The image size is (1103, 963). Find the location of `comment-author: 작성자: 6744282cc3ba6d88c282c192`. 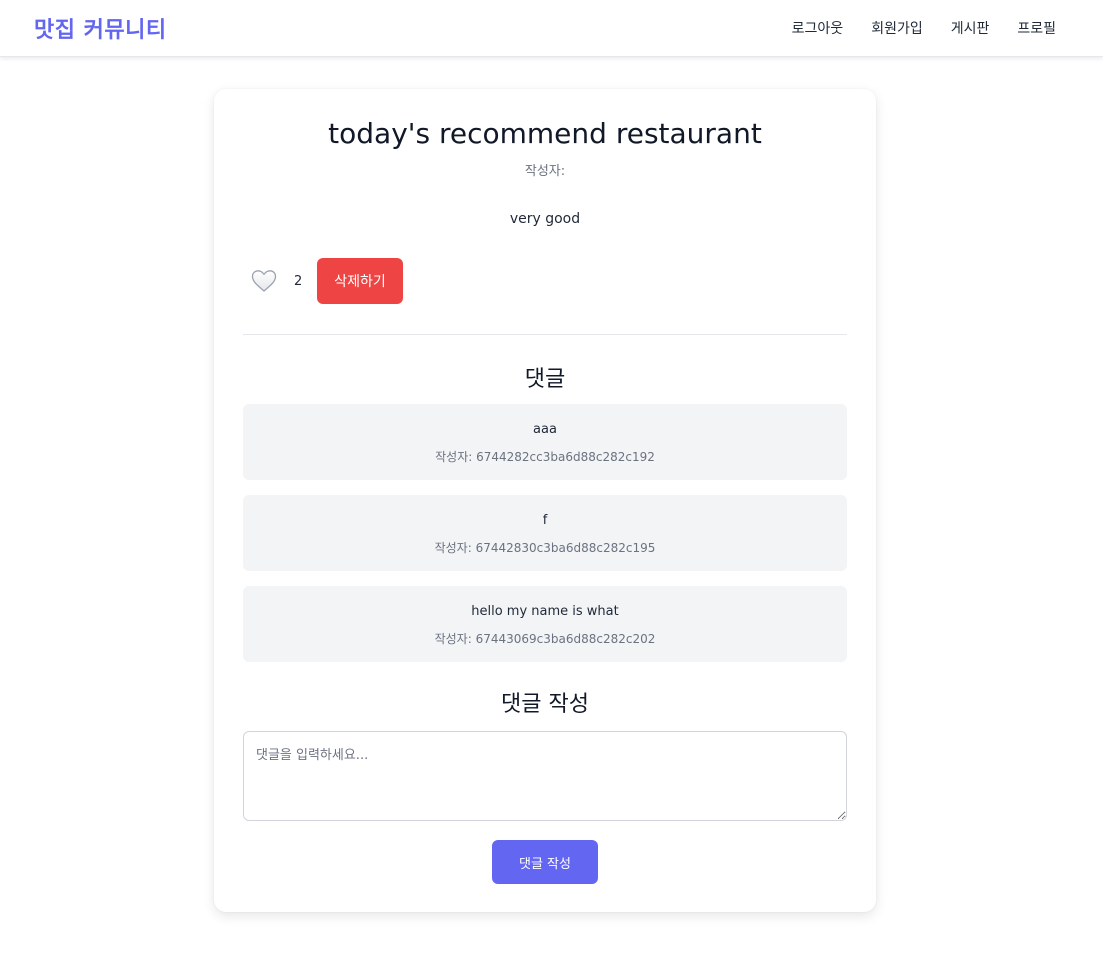

comment-author: 작성자: 6744282cc3ba6d88c282c192 is located at coordinates (545, 457).